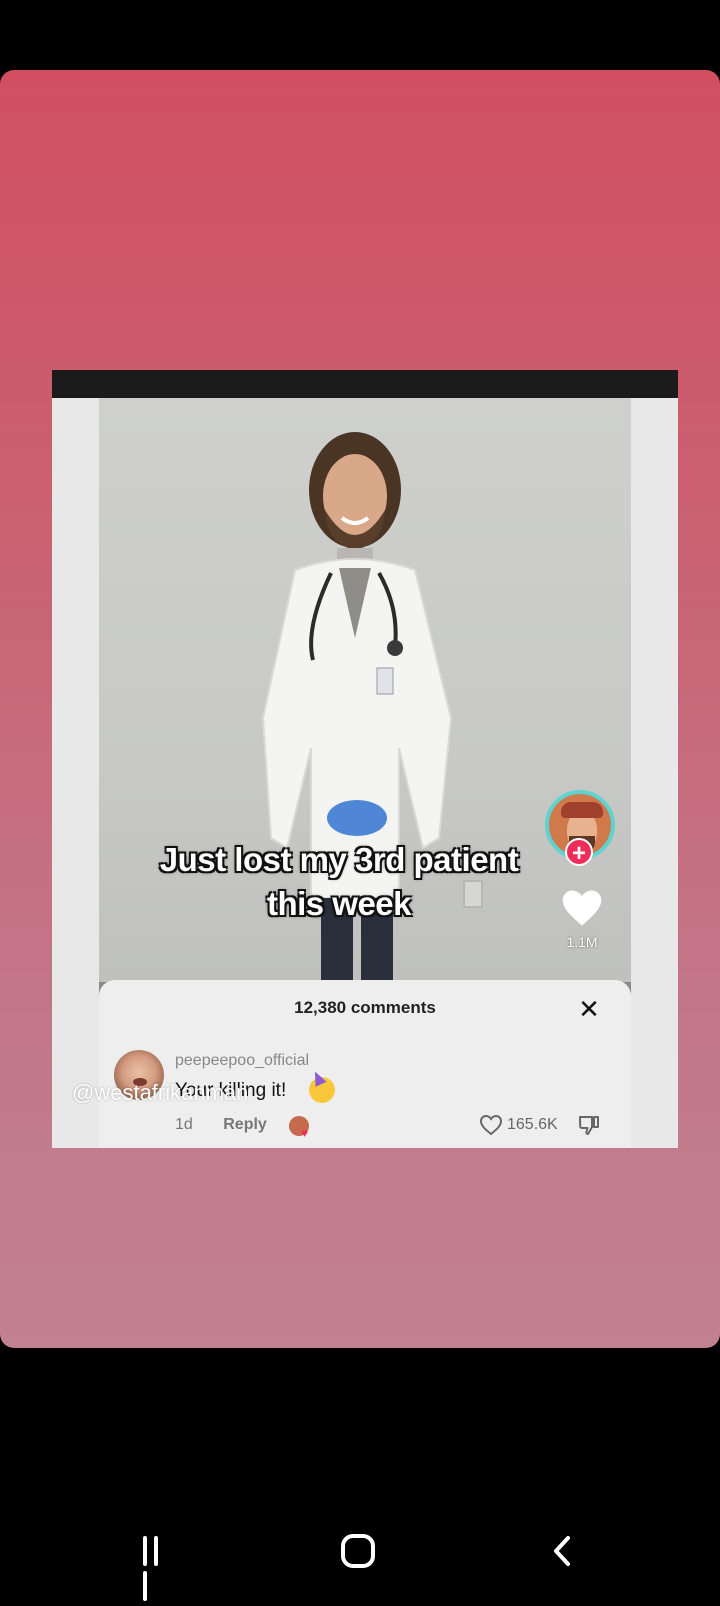 The image size is (720, 1606). What do you see at coordinates (579, 852) in the screenshot?
I see `follow-plus-icon: +` at bounding box center [579, 852].